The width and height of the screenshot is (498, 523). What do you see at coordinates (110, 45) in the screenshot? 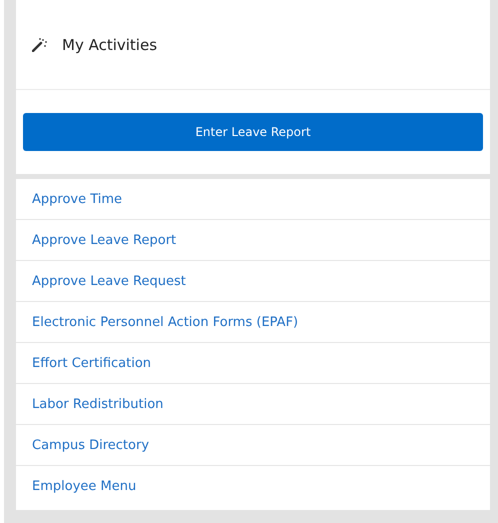
I see `panel-title: My Activities` at bounding box center [110, 45].